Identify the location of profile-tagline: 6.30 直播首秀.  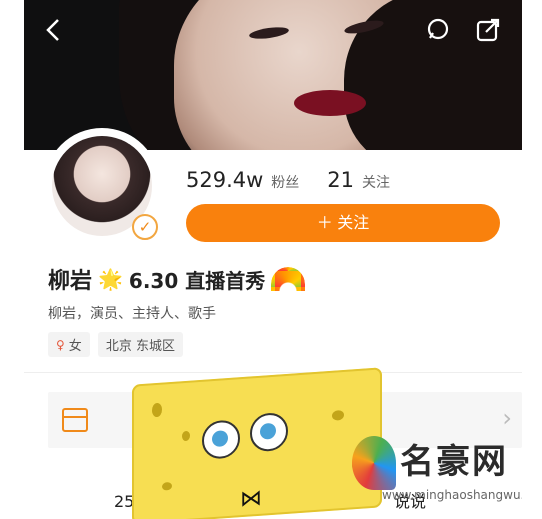
(197, 280).